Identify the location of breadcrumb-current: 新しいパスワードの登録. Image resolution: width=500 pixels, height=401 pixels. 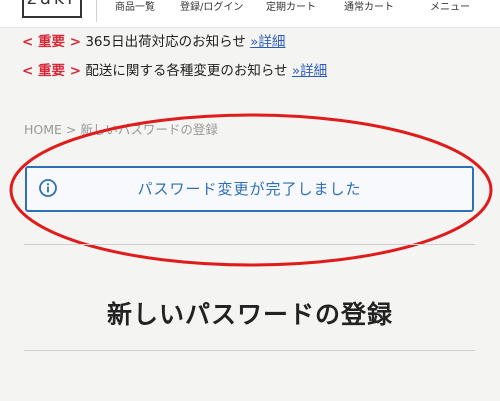
(149, 129).